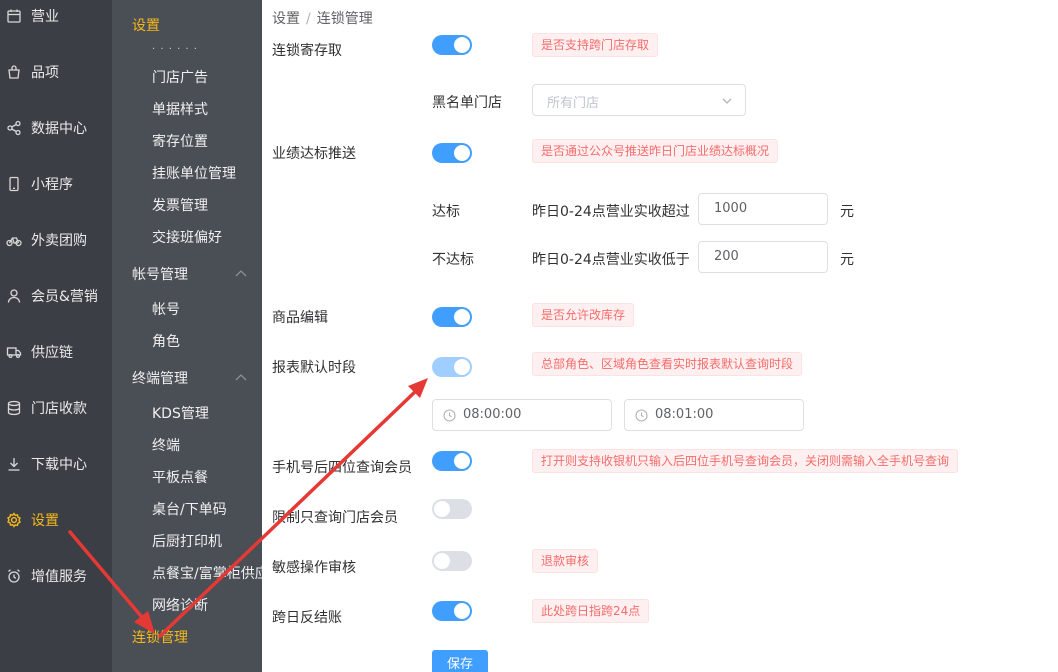 This screenshot has width=1058, height=672. I want to click on sidebar-item-download-center: 下载中心, so click(56, 464).